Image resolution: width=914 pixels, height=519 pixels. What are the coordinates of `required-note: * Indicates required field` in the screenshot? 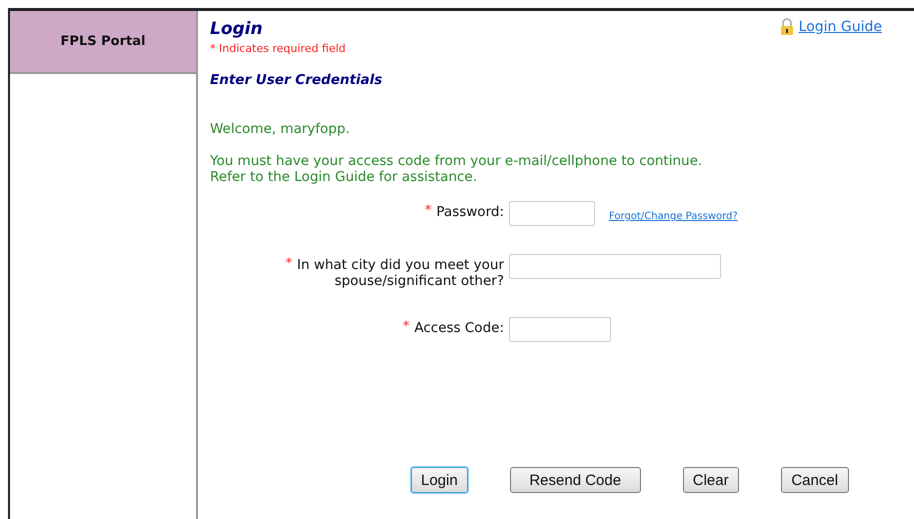 It's located at (278, 48).